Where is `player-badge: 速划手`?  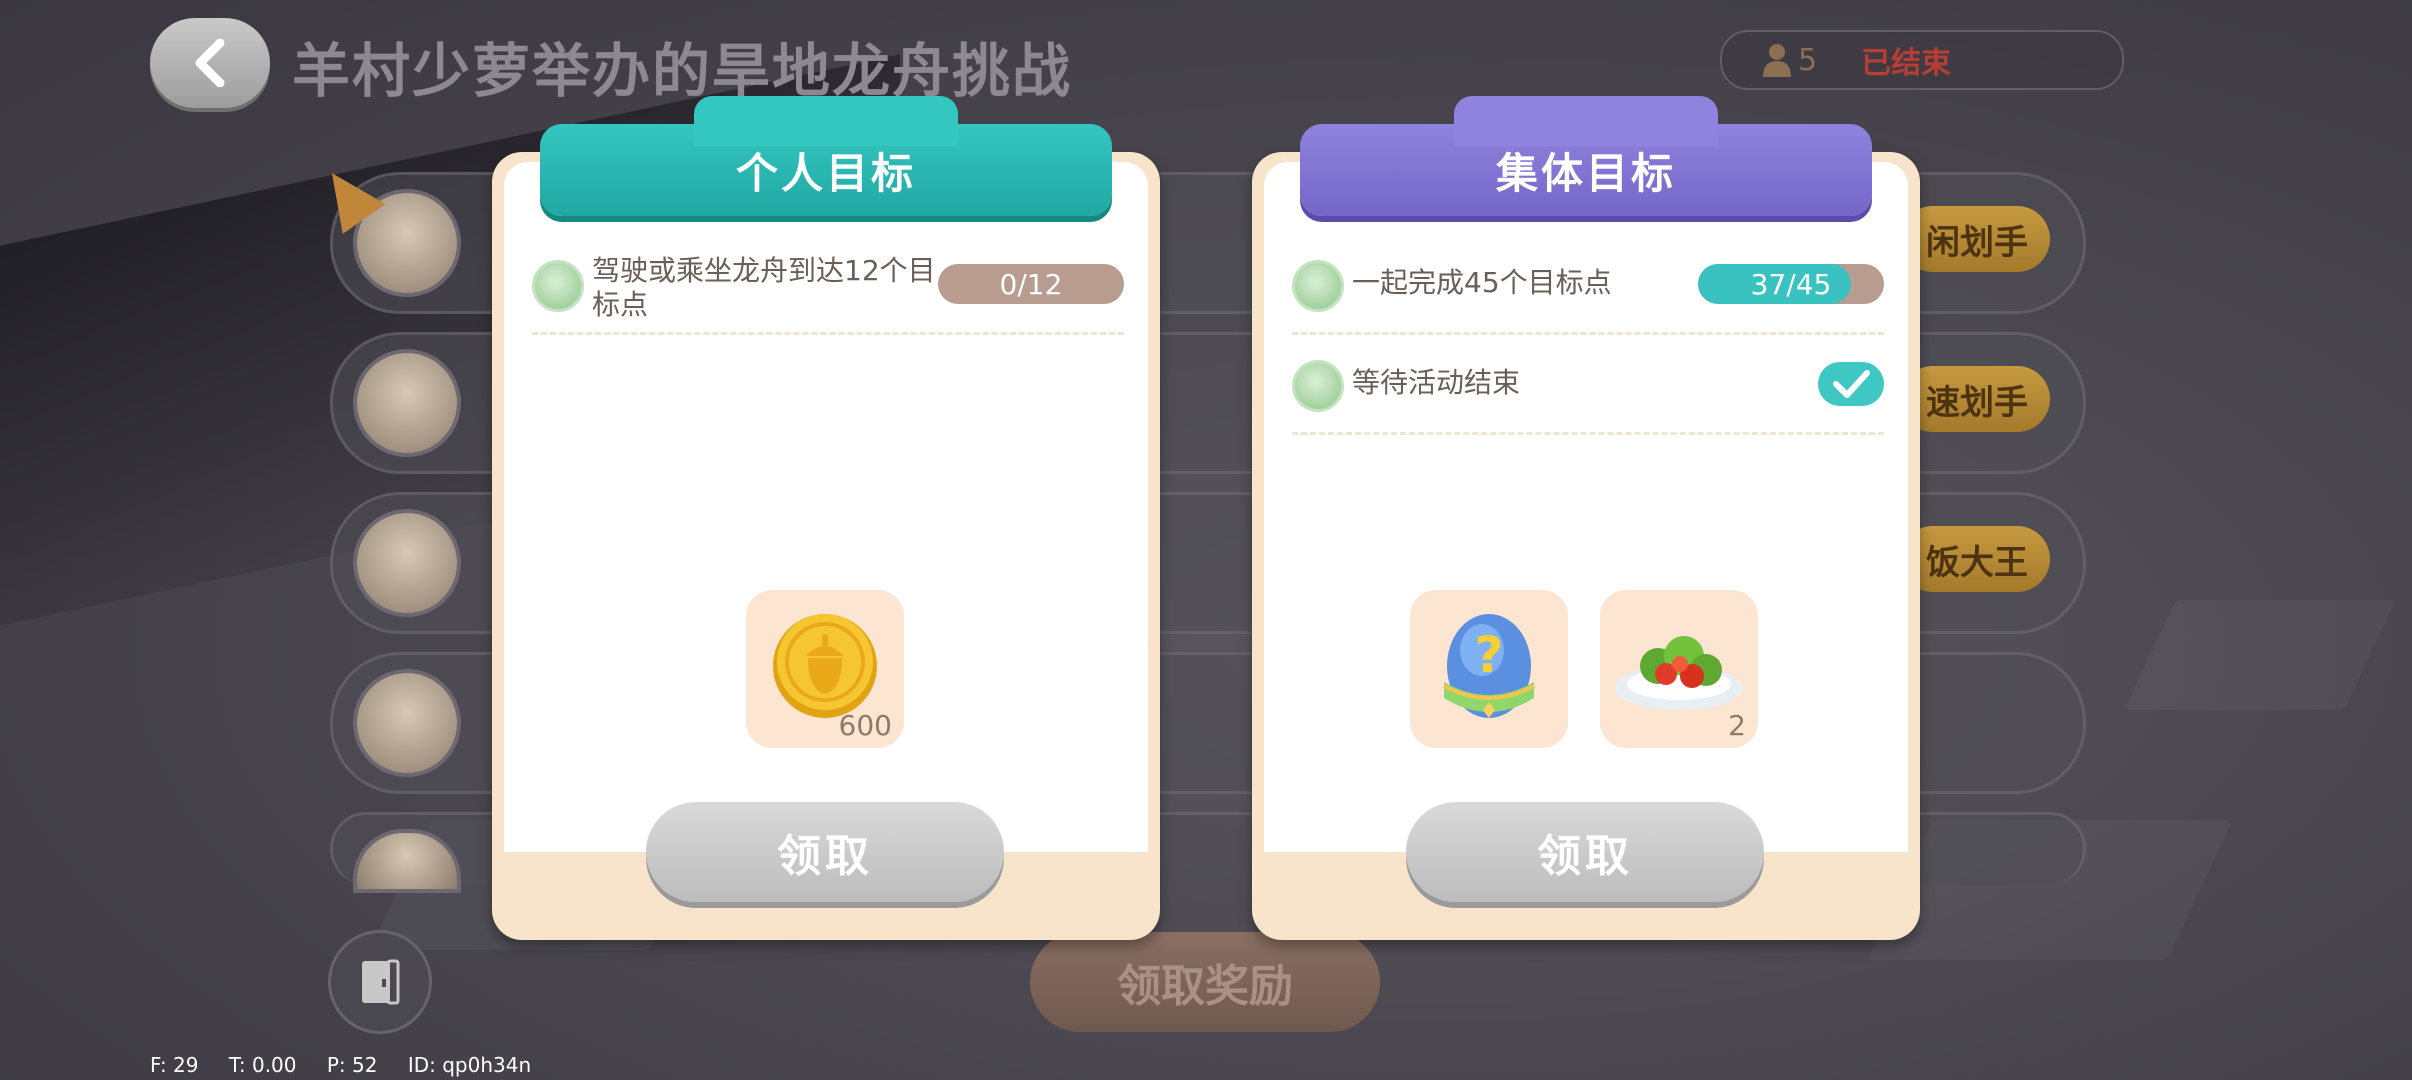
player-badge: 速划手 is located at coordinates (1975, 399).